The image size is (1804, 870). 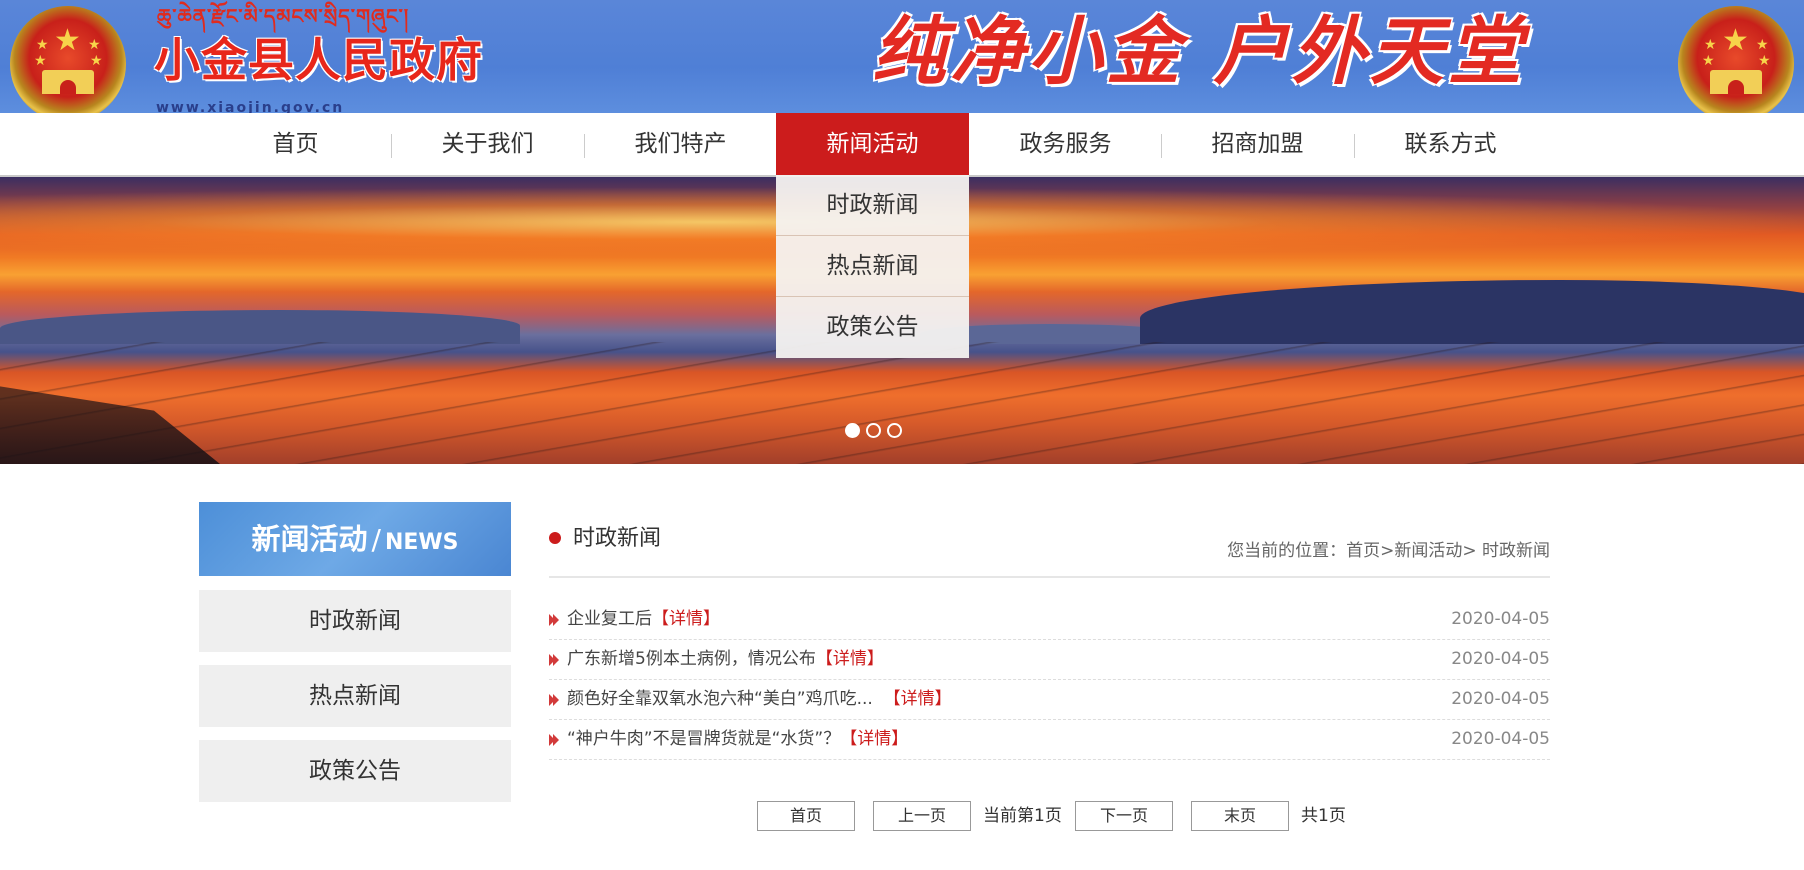 What do you see at coordinates (1065, 144) in the screenshot?
I see `nav-item-services: 政务服务` at bounding box center [1065, 144].